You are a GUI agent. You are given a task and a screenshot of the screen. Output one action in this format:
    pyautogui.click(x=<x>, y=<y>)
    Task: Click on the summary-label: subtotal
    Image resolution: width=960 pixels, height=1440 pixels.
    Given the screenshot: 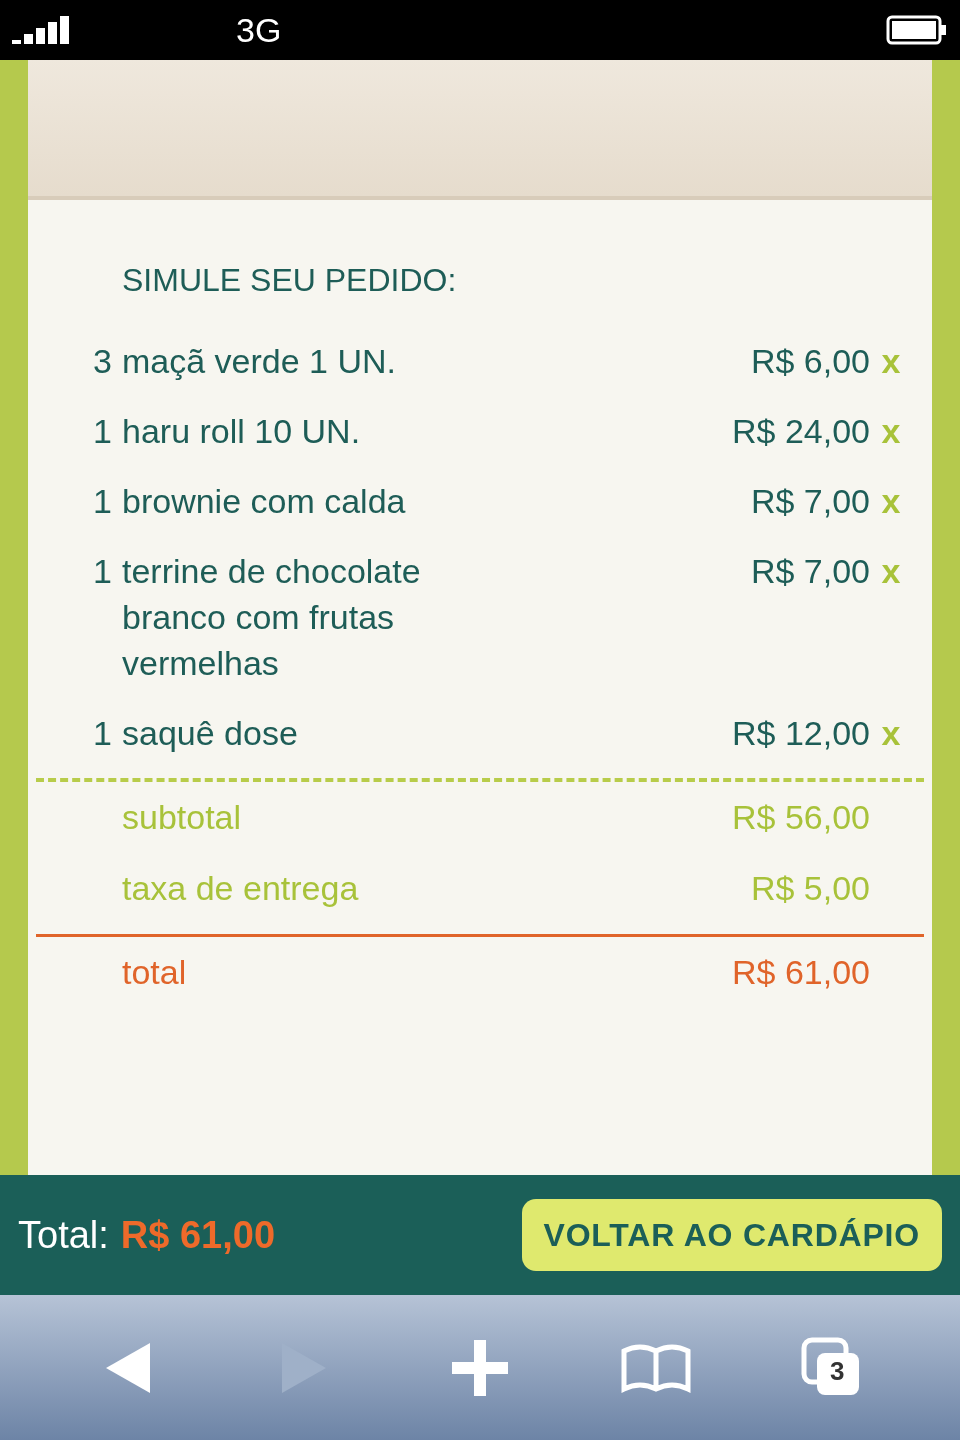 What is the action you would take?
    pyautogui.click(x=181, y=817)
    